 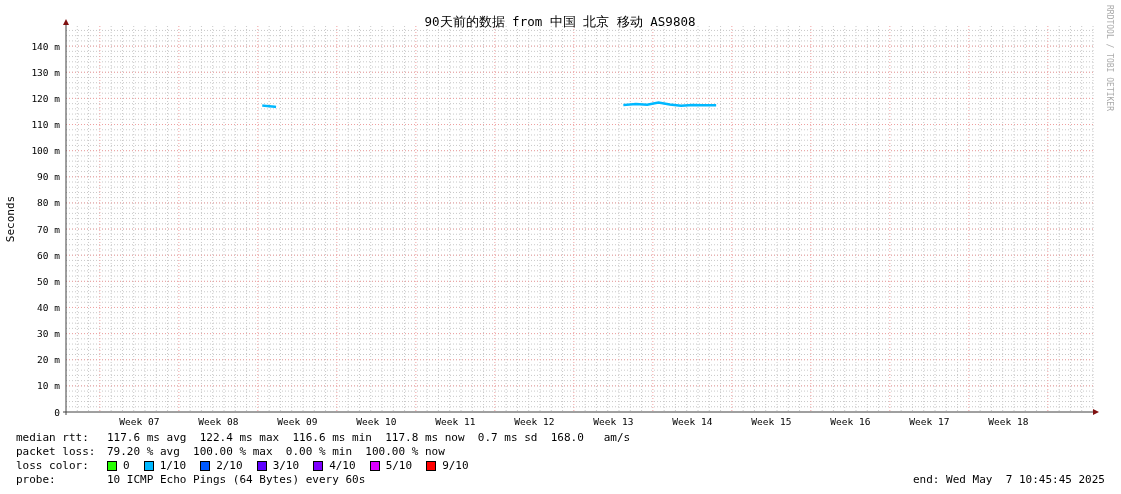 I want to click on legend-label: median rtt:, so click(x=53, y=438).